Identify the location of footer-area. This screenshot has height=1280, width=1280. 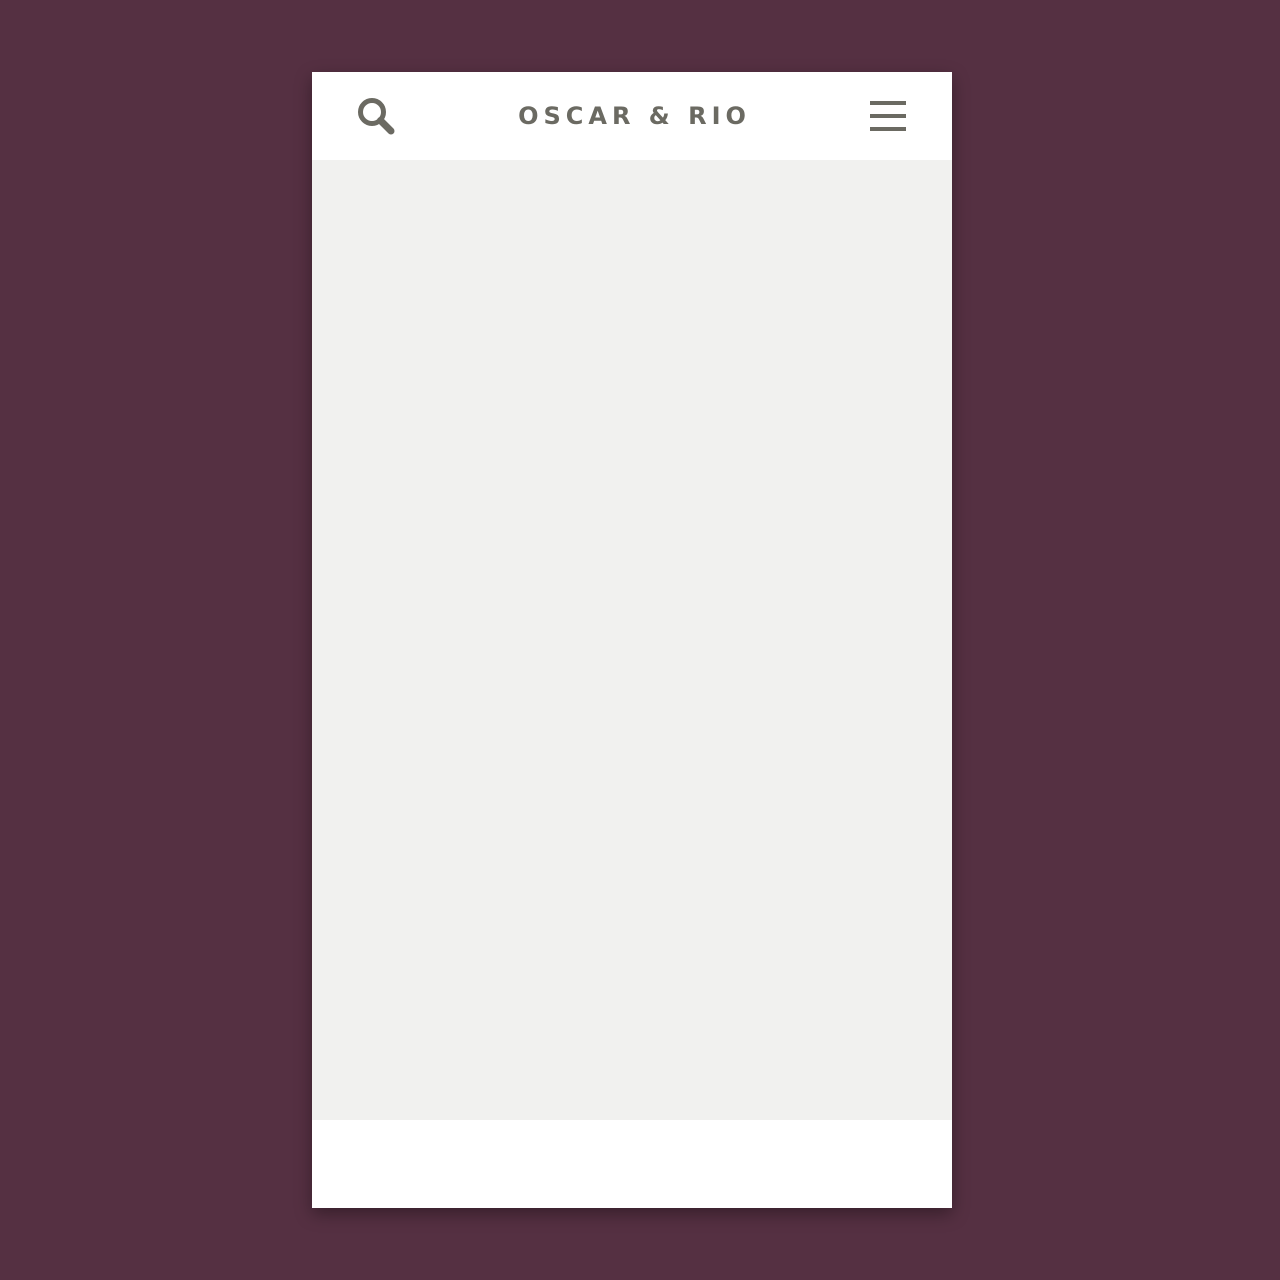
(632, 1164).